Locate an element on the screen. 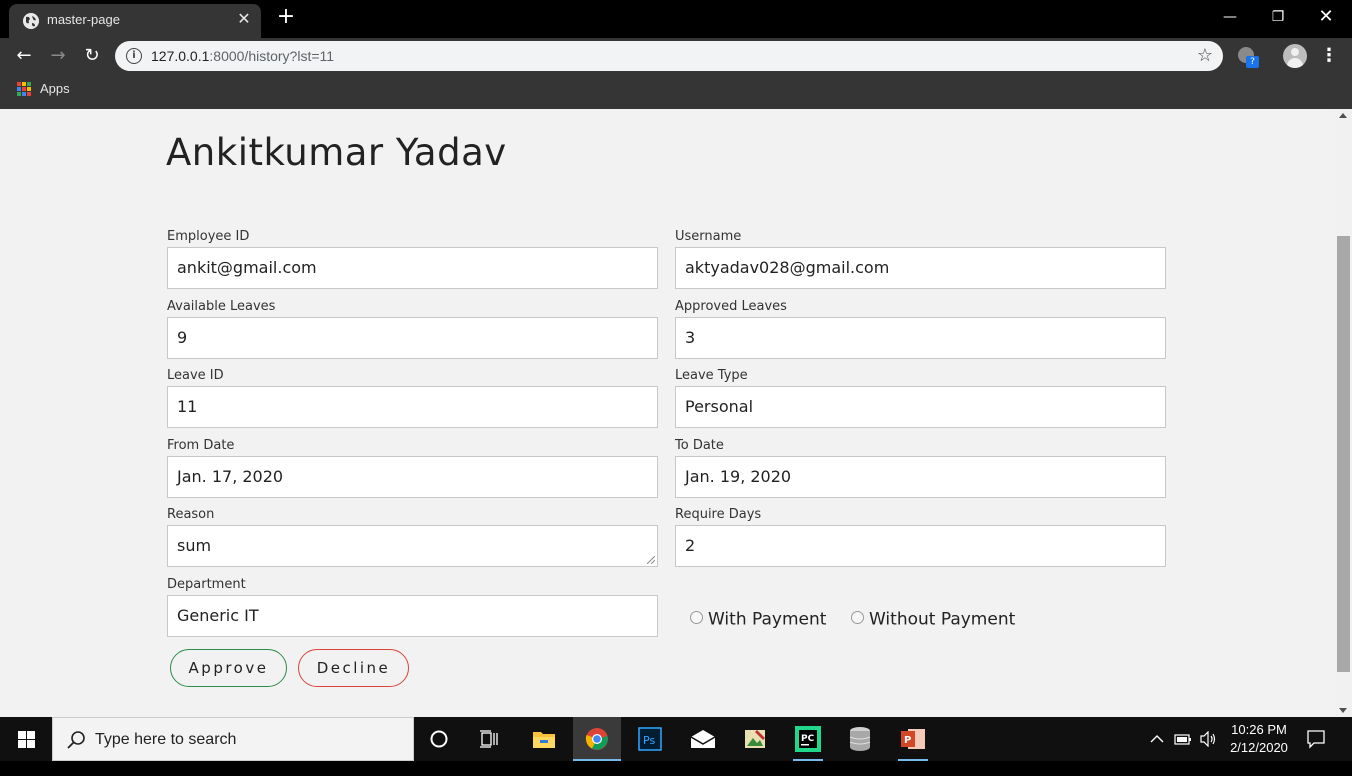 The height and width of the screenshot is (776, 1352). reason-label: Reason is located at coordinates (191, 514).